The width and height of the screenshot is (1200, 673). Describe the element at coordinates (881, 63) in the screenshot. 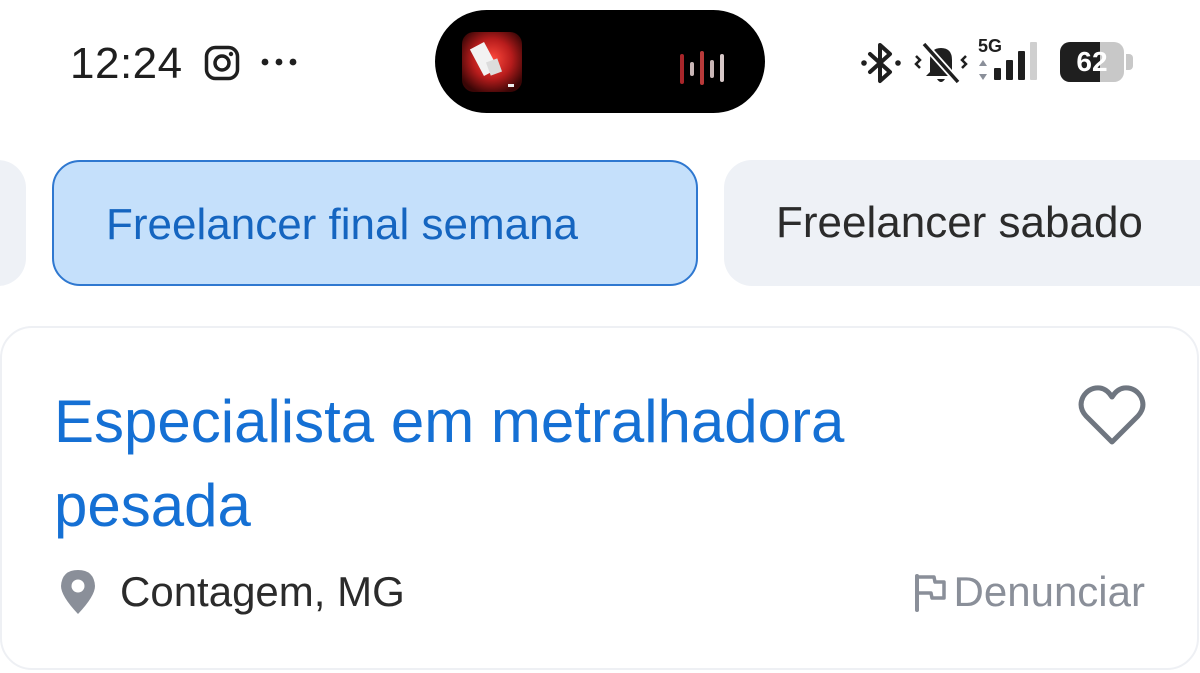

I see `bluetooth-icon` at that location.